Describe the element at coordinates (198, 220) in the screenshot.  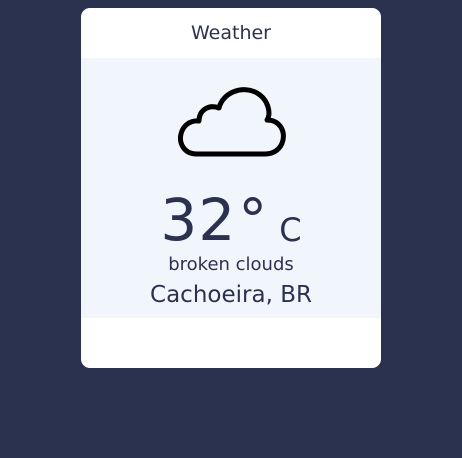
I see `temperature-value: 32` at that location.